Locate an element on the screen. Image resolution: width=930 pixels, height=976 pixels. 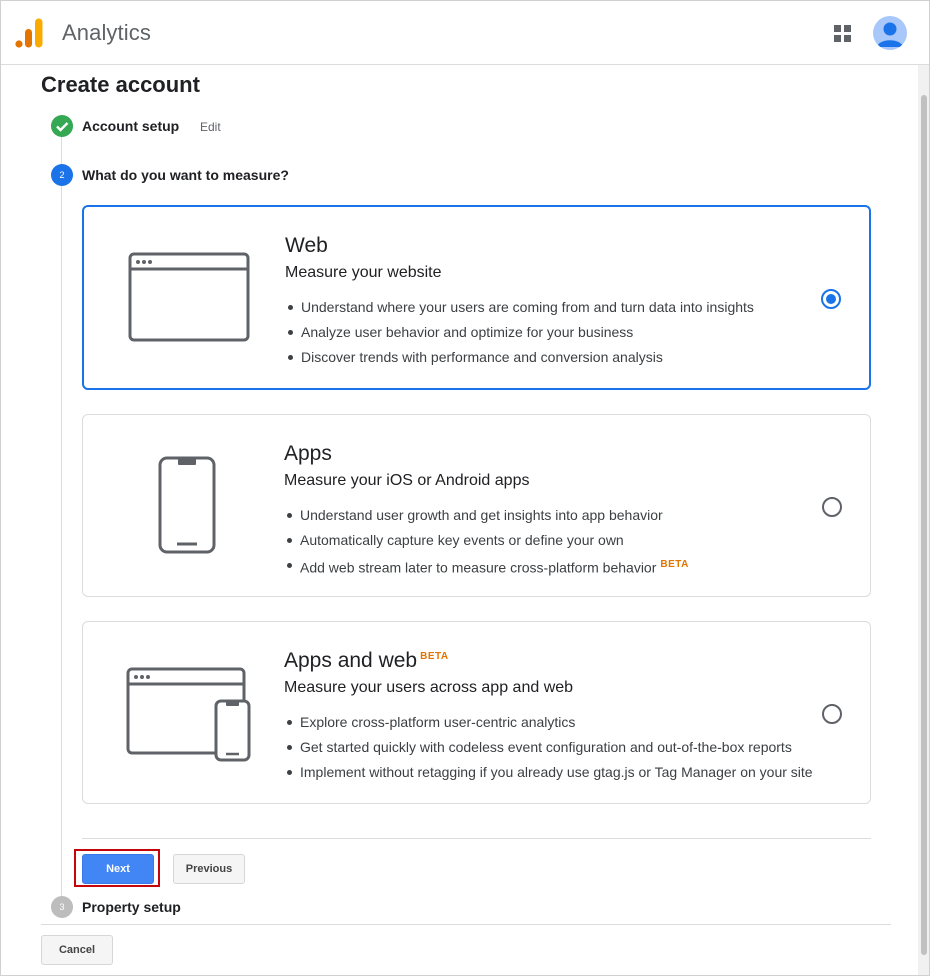
edit-account-setup-link: Edit is located at coordinates (210, 127).